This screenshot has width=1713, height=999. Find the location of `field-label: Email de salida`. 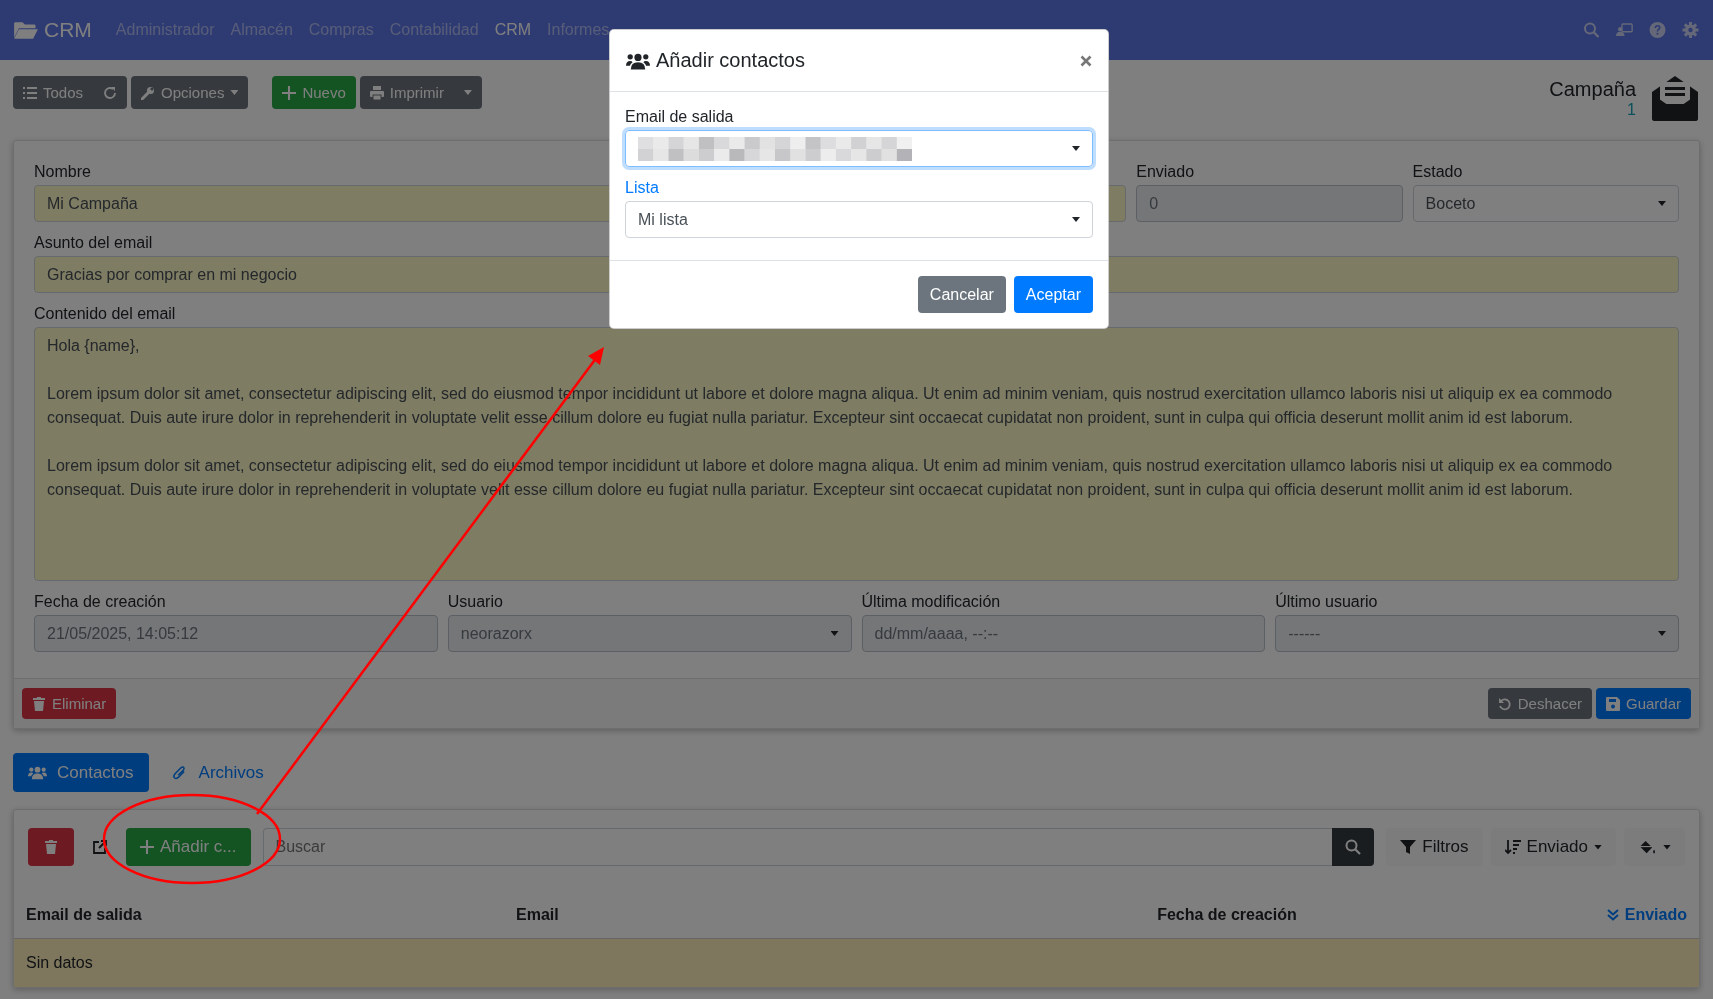

field-label: Email de salida is located at coordinates (680, 117).